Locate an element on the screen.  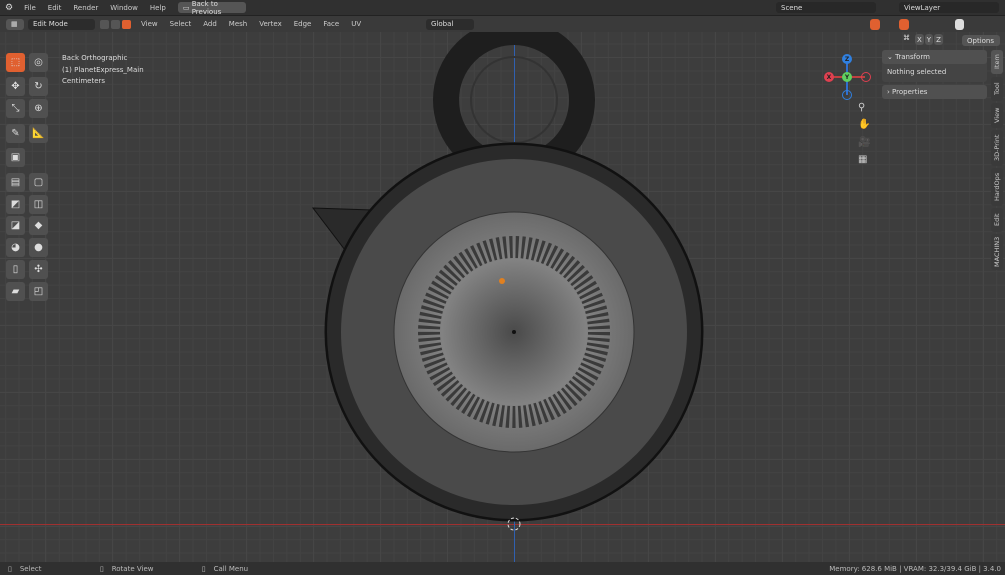
mode-dropdown: Edit Mode is located at coordinates (61, 24).